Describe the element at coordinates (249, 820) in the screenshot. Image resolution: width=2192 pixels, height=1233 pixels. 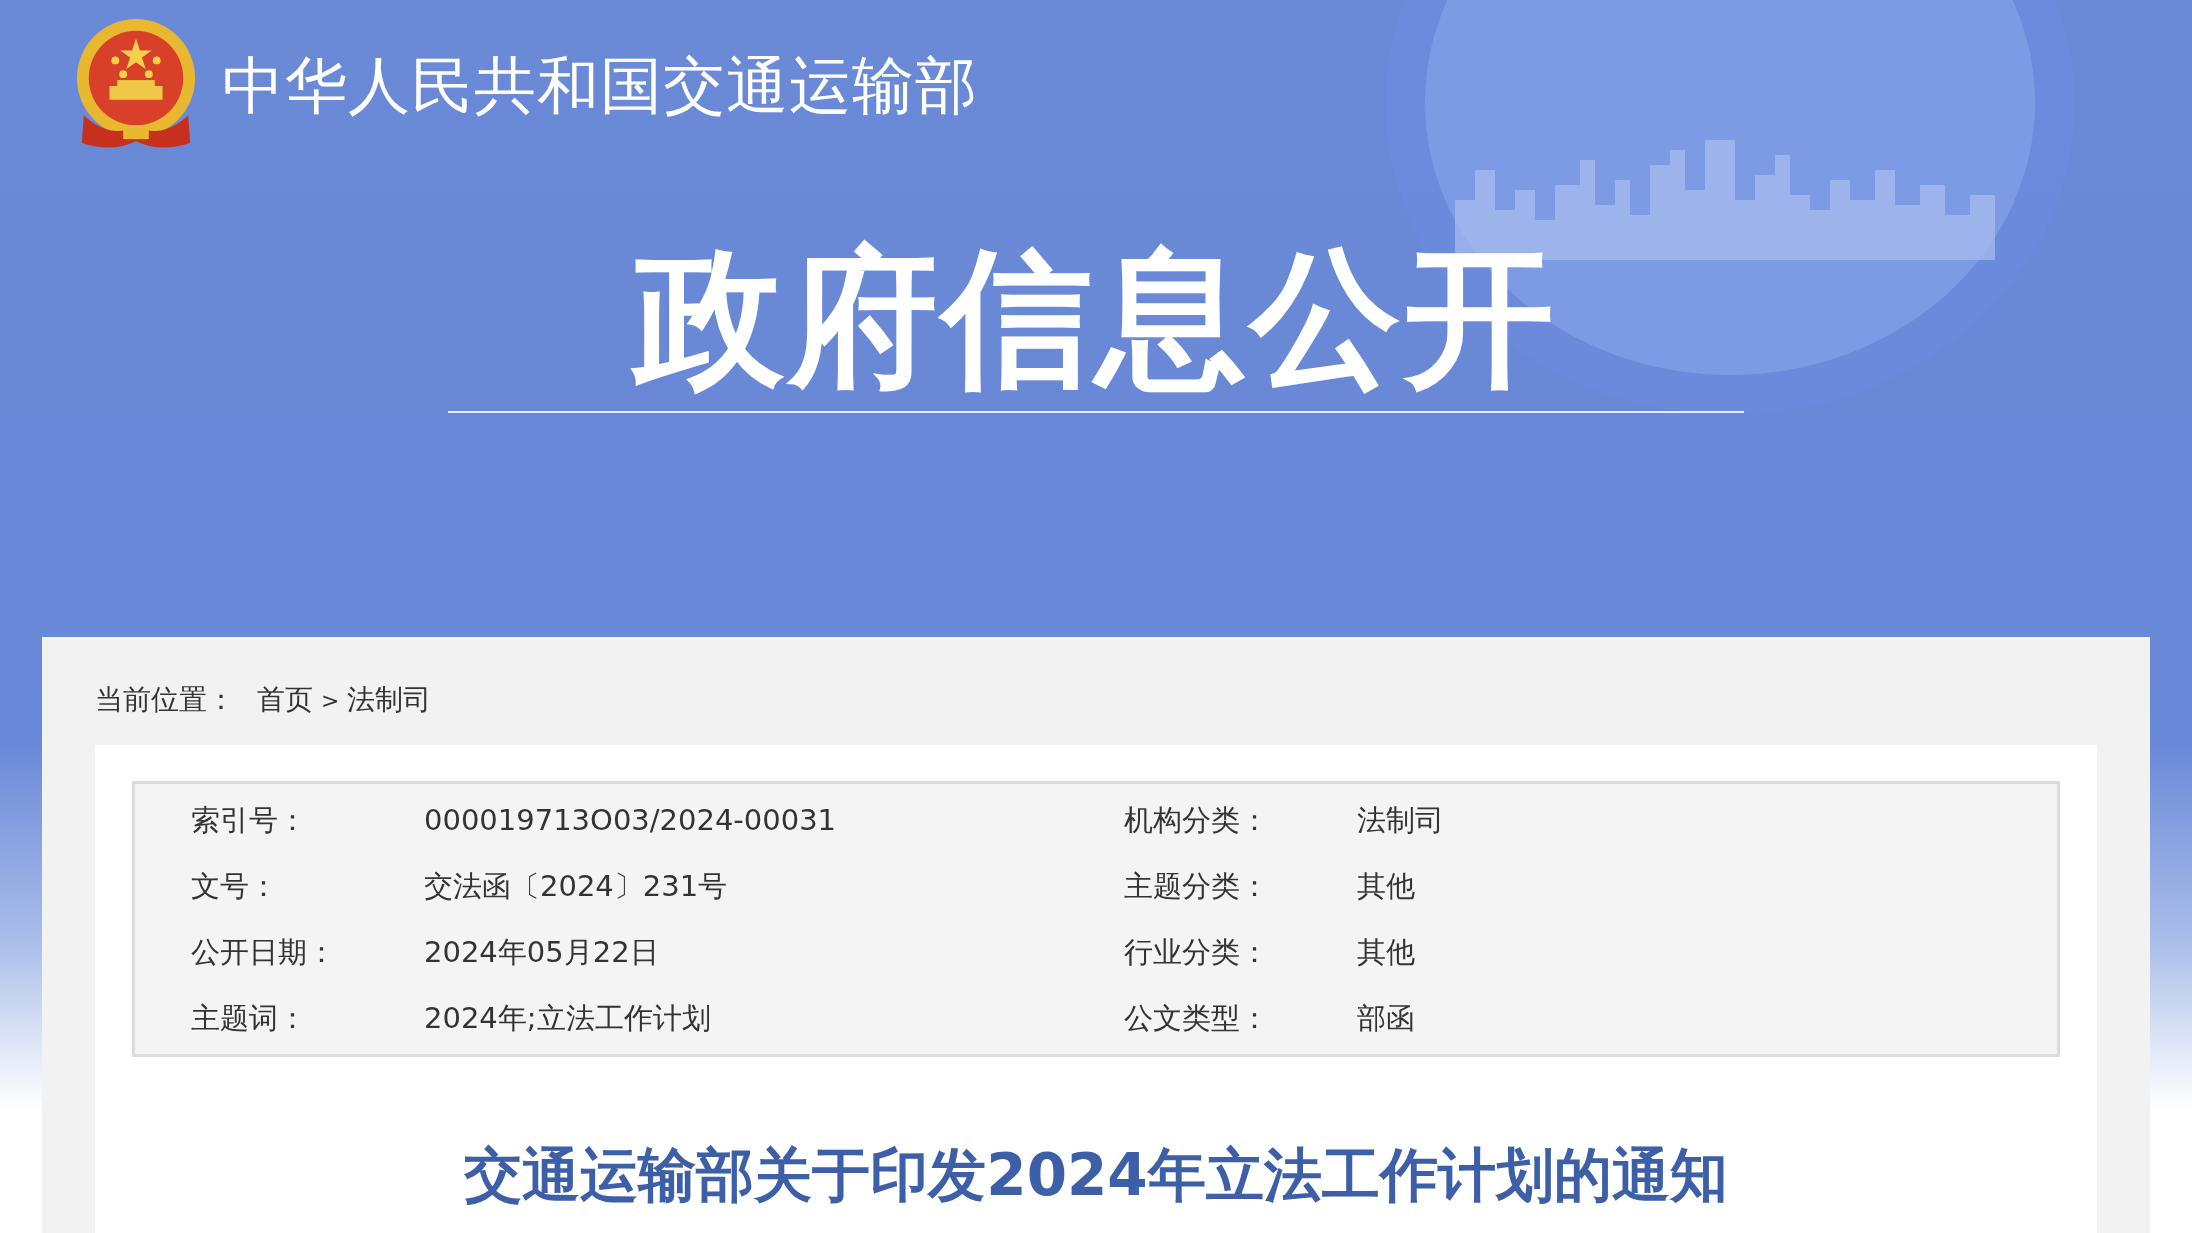
I see `metadata-label: 索引号：` at that location.